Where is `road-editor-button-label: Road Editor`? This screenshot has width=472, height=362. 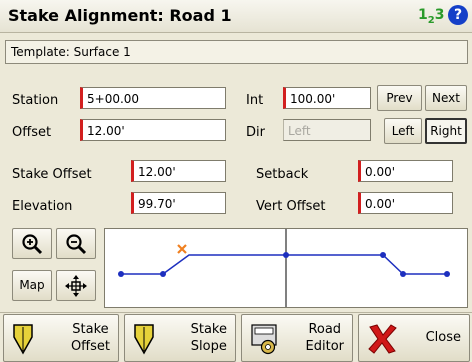 road-editor-button-label: Road Editor is located at coordinates (324, 338).